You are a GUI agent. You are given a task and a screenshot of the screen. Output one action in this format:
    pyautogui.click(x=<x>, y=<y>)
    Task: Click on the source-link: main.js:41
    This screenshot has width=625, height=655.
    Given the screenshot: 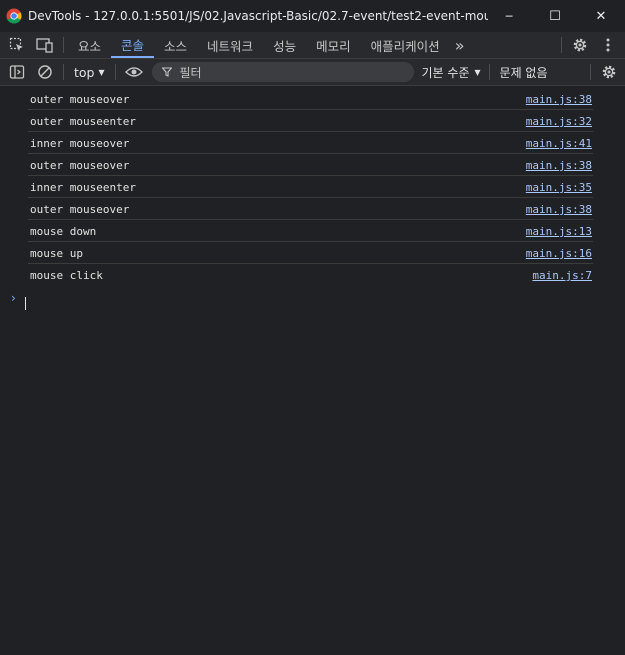 What is the action you would take?
    pyautogui.click(x=559, y=143)
    